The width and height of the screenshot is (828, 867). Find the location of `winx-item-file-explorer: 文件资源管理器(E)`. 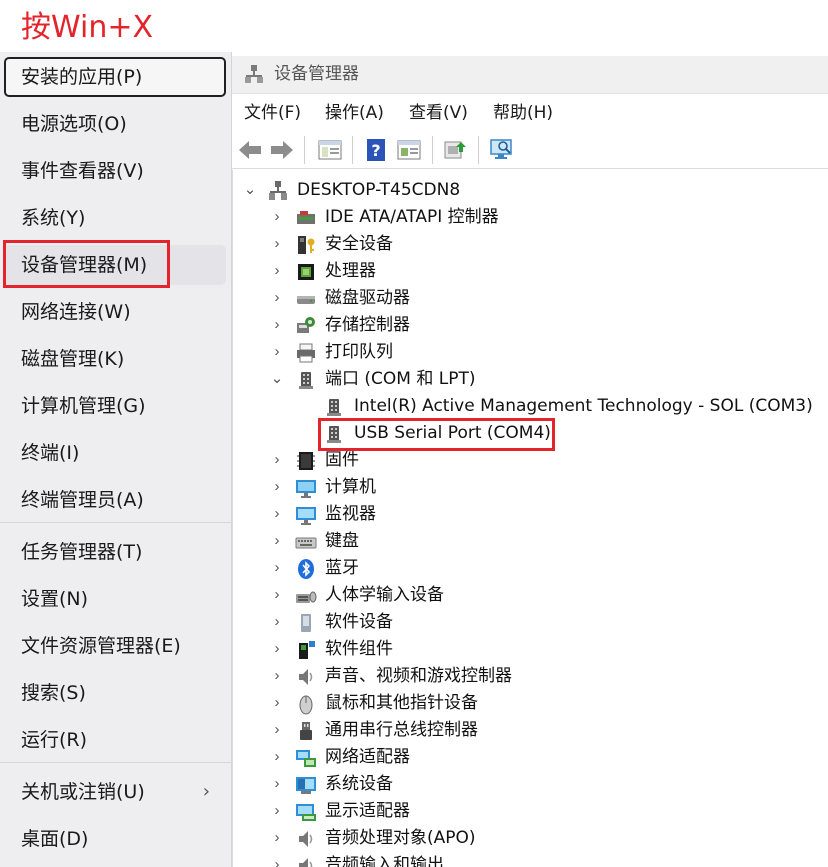

winx-item-file-explorer: 文件资源管理器(E) is located at coordinates (115, 646).